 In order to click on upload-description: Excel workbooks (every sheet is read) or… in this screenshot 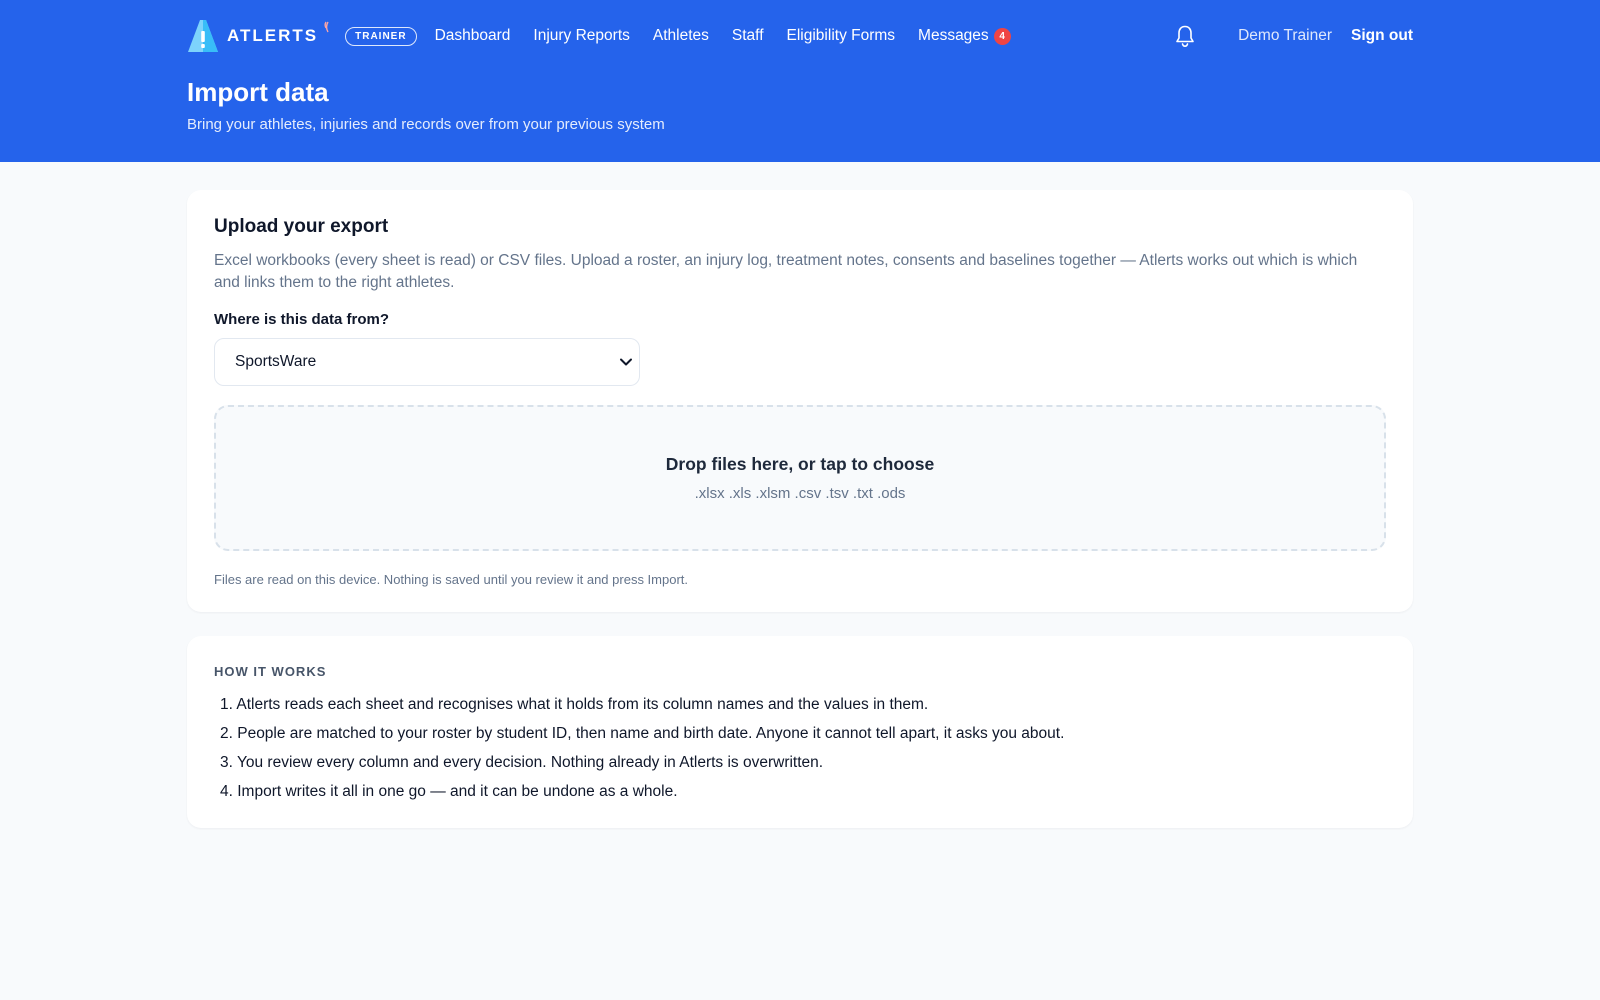, I will do `click(786, 271)`.